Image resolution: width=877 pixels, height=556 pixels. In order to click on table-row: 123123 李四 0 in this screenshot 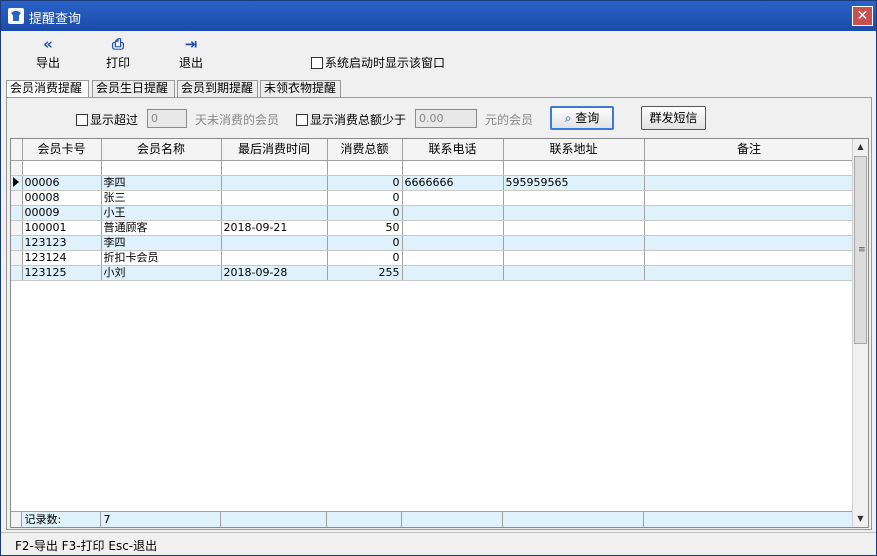, I will do `click(433, 243)`.